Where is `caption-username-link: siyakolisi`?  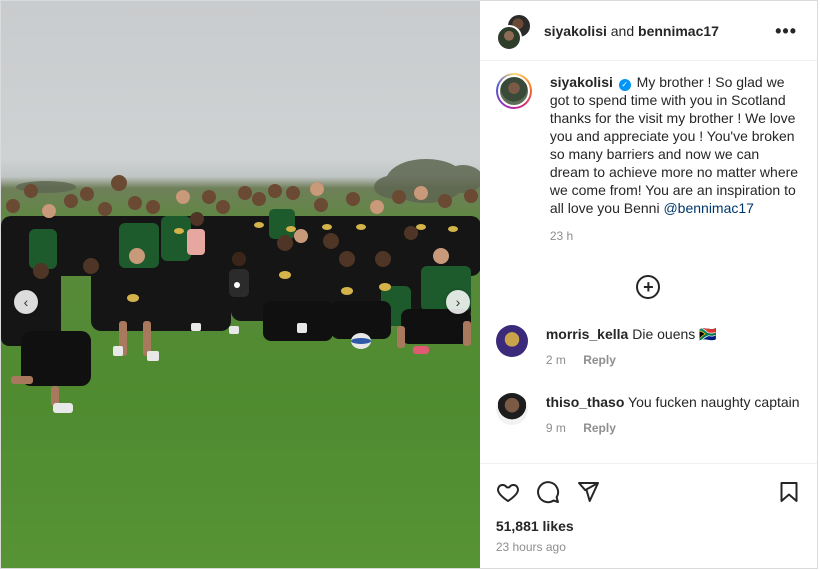 caption-username-link: siyakolisi is located at coordinates (581, 82).